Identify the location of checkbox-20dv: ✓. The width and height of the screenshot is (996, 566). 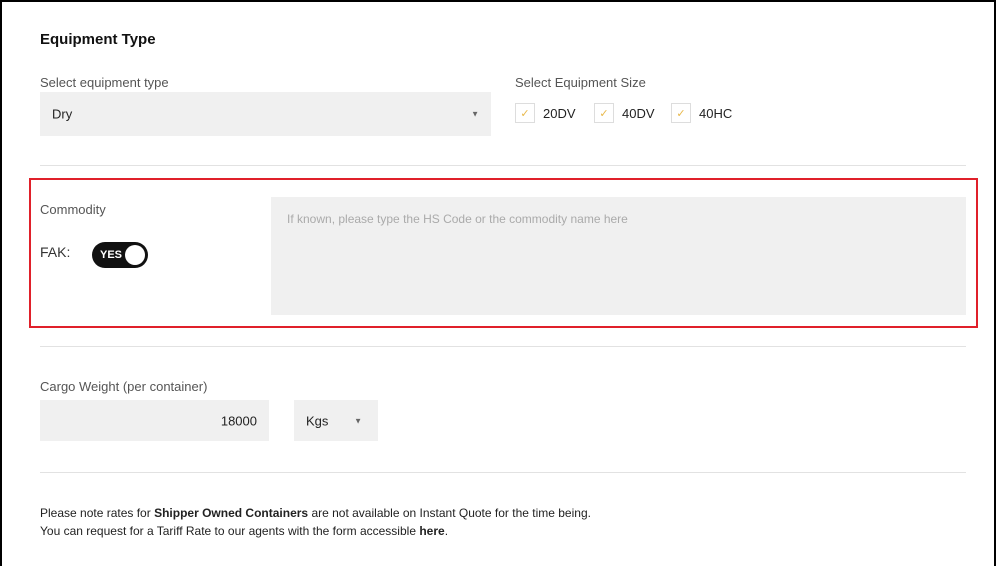
(525, 113).